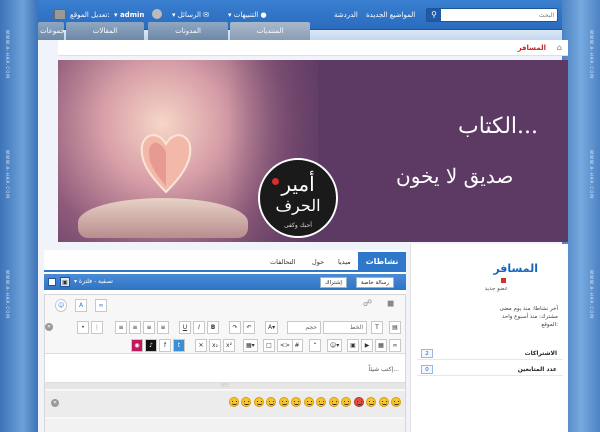 The width and height of the screenshot is (600, 432). Describe the element at coordinates (81, 305) in the screenshot. I see `font-color-icon: A` at that location.